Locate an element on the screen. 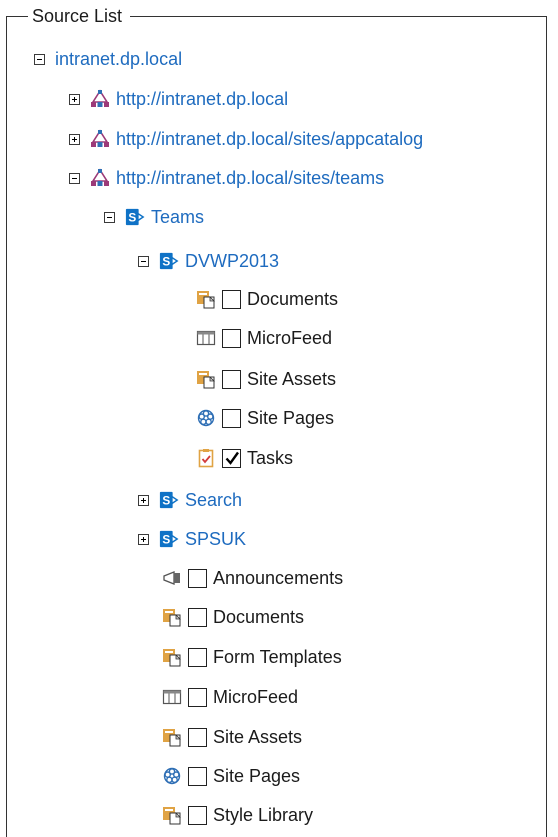  tree-node-label: http://intranet.dp.local is located at coordinates (202, 99).